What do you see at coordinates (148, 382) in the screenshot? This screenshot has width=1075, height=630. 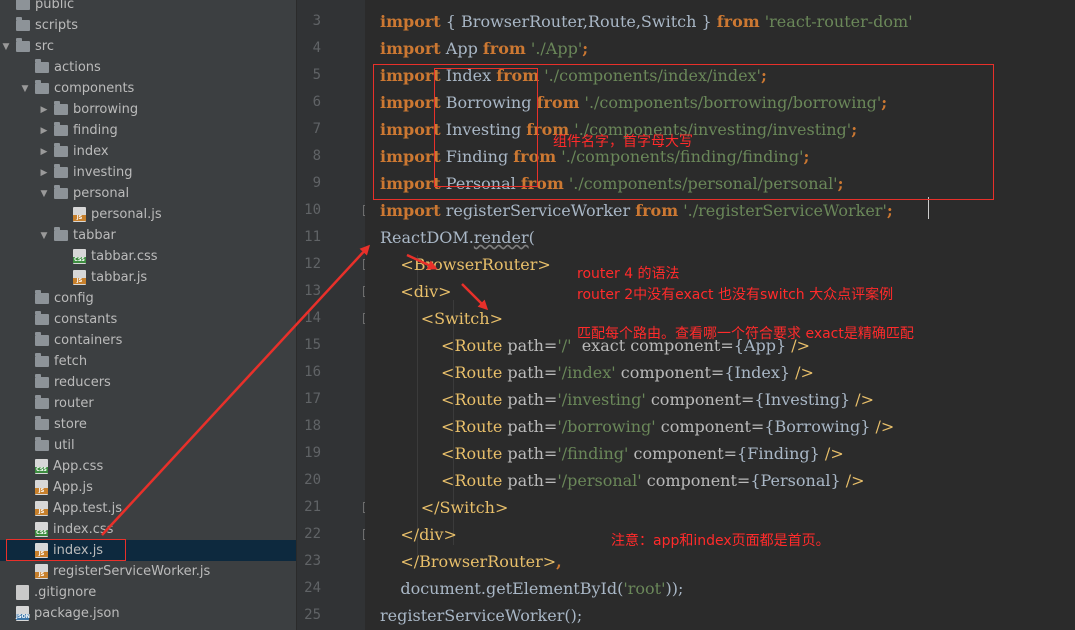 I see `tree-item-reducers: ▶reducers` at bounding box center [148, 382].